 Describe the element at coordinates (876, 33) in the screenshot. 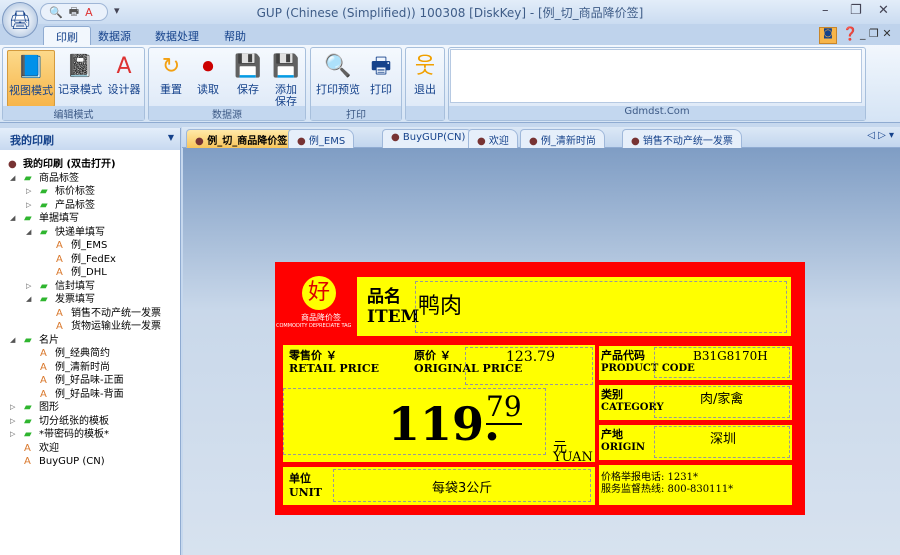

I see `doc-minimize-button: _ ❐ ✕` at that location.